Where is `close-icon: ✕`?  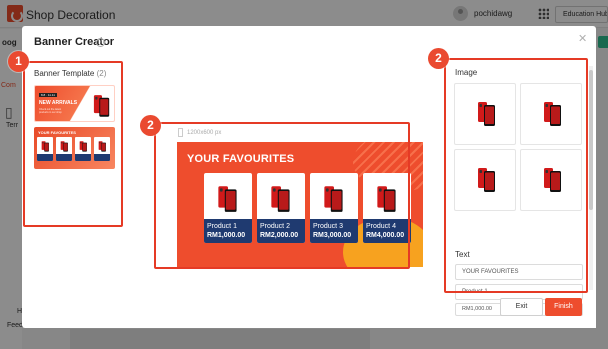
close-icon: ✕ is located at coordinates (582, 39).